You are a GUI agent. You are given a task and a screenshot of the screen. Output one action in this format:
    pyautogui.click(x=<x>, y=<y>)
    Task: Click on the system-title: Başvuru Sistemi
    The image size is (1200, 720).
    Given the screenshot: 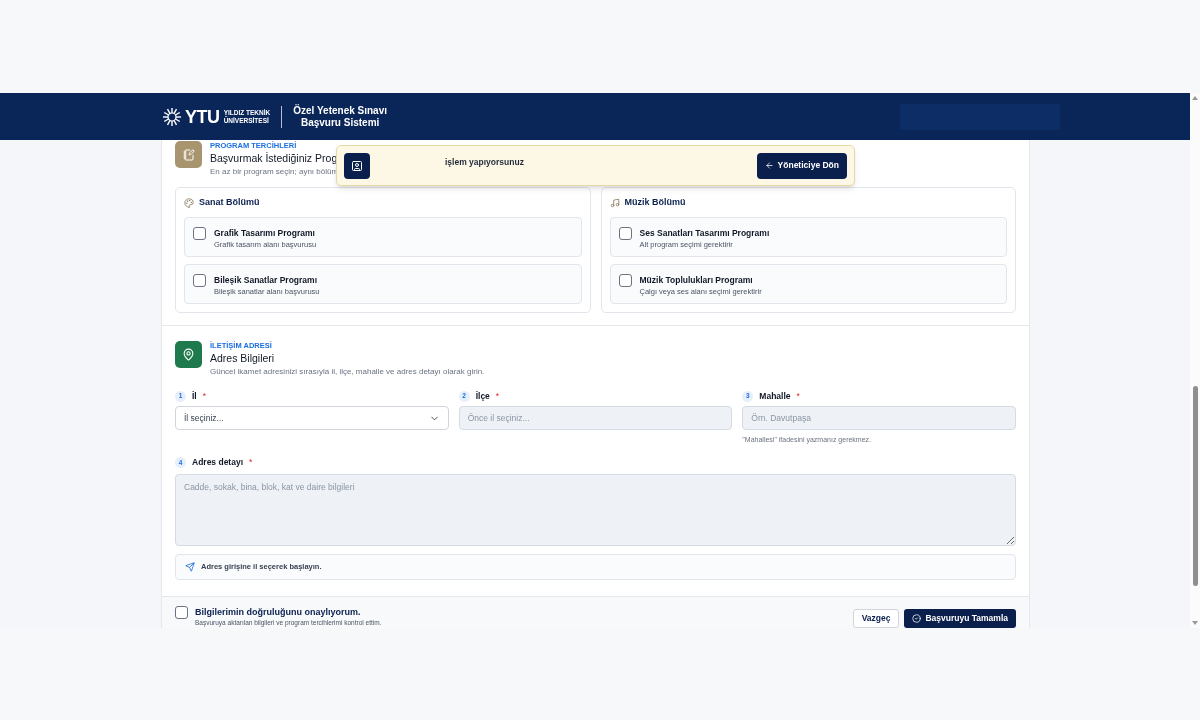 What is the action you would take?
    pyautogui.click(x=340, y=122)
    